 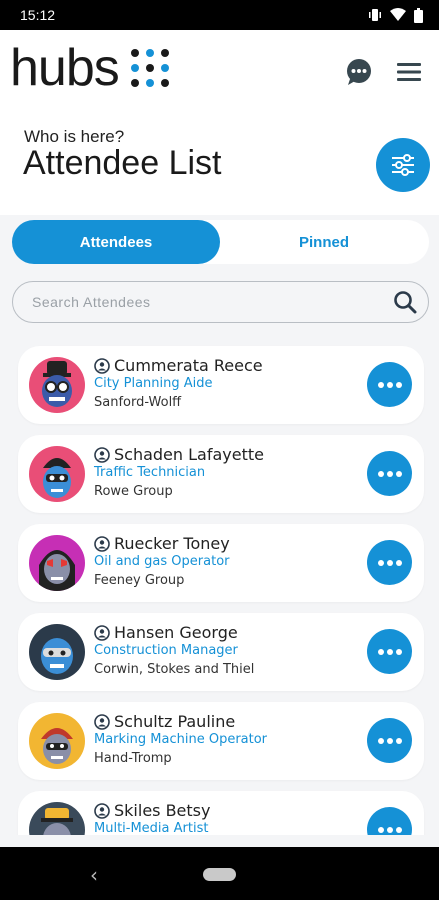 I want to click on status-time: 15:12, so click(x=38, y=15).